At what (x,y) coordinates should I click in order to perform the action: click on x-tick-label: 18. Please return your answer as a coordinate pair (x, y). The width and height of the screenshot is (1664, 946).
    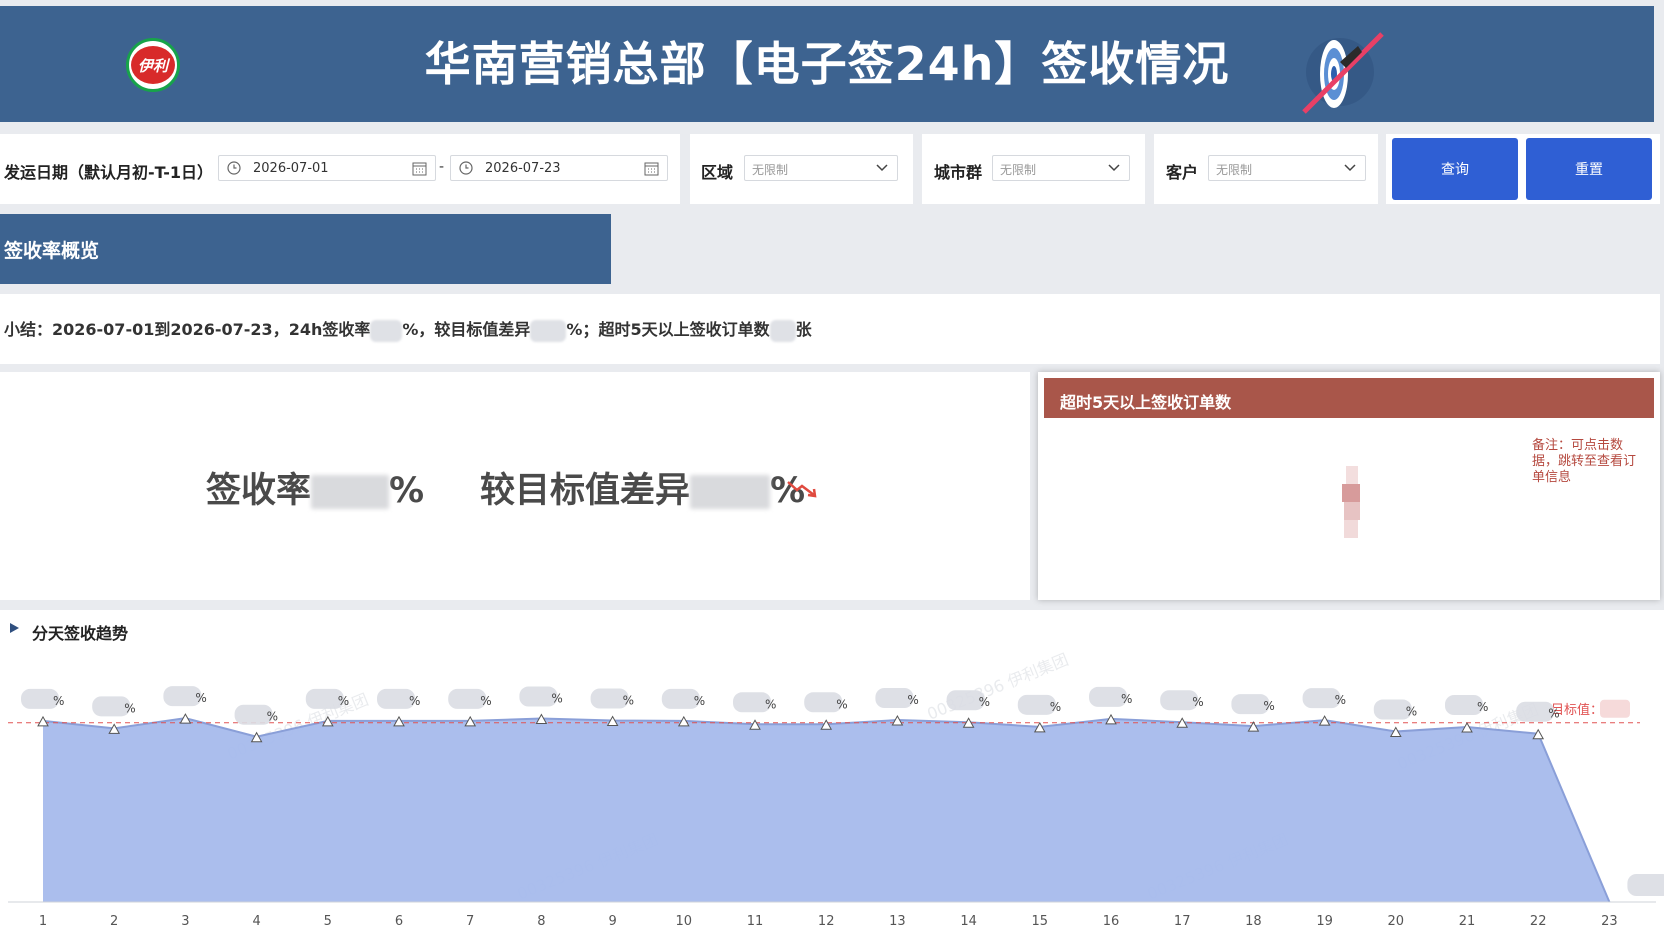
    Looking at the image, I should click on (1253, 921).